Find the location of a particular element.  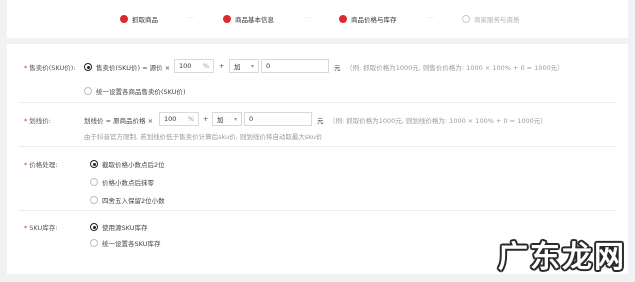

strike-price-percent-input: 100 % is located at coordinates (179, 119).